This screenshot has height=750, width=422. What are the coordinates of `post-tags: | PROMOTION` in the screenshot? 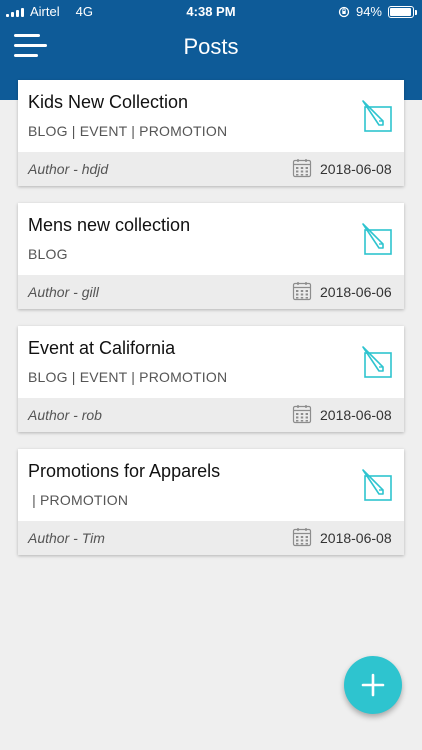 It's located at (78, 500).